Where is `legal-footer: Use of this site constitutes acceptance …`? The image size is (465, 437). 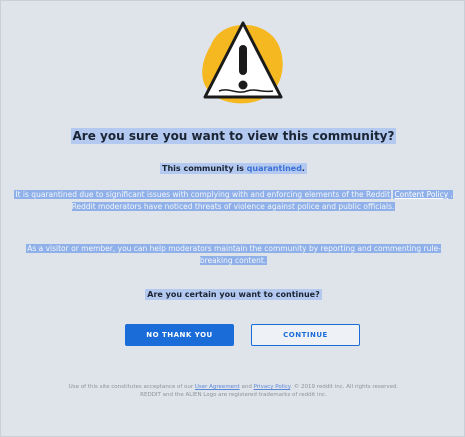 legal-footer: Use of this site constitutes acceptance … is located at coordinates (233, 391).